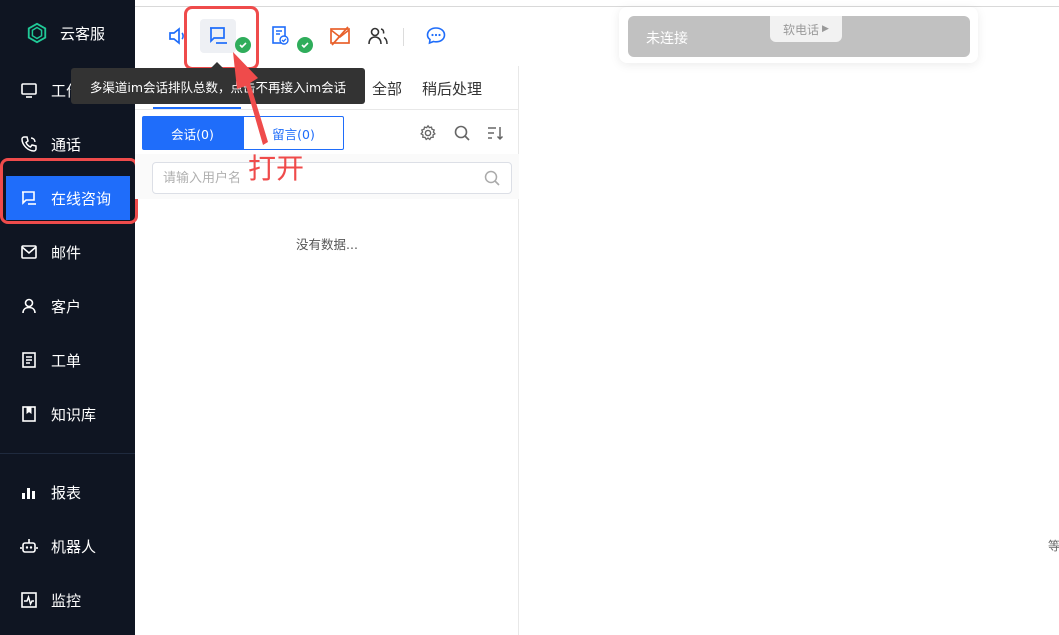 This screenshot has height=635, width=1059. Describe the element at coordinates (801, 29) in the screenshot. I see `softphone-label-text: 软电话` at that location.